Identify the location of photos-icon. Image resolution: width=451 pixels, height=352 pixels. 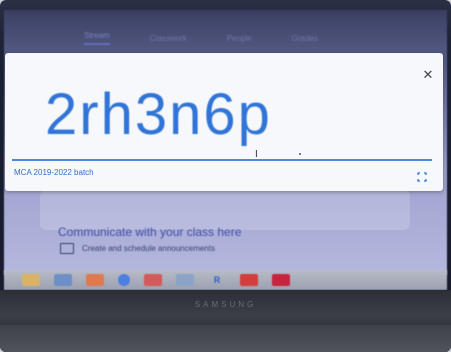
(153, 280).